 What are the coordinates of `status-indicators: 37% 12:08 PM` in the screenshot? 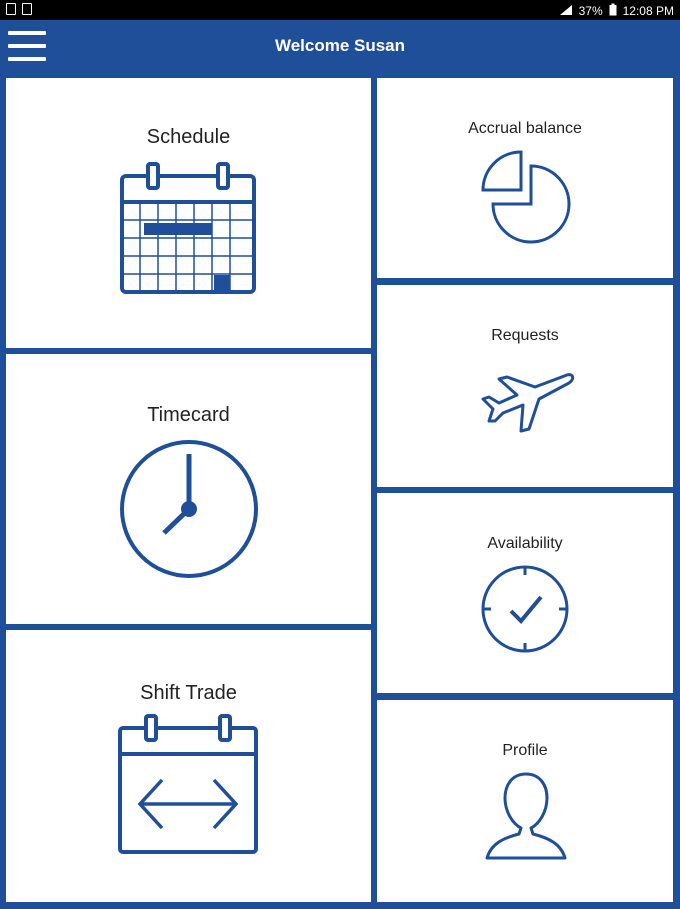 It's located at (616, 11).